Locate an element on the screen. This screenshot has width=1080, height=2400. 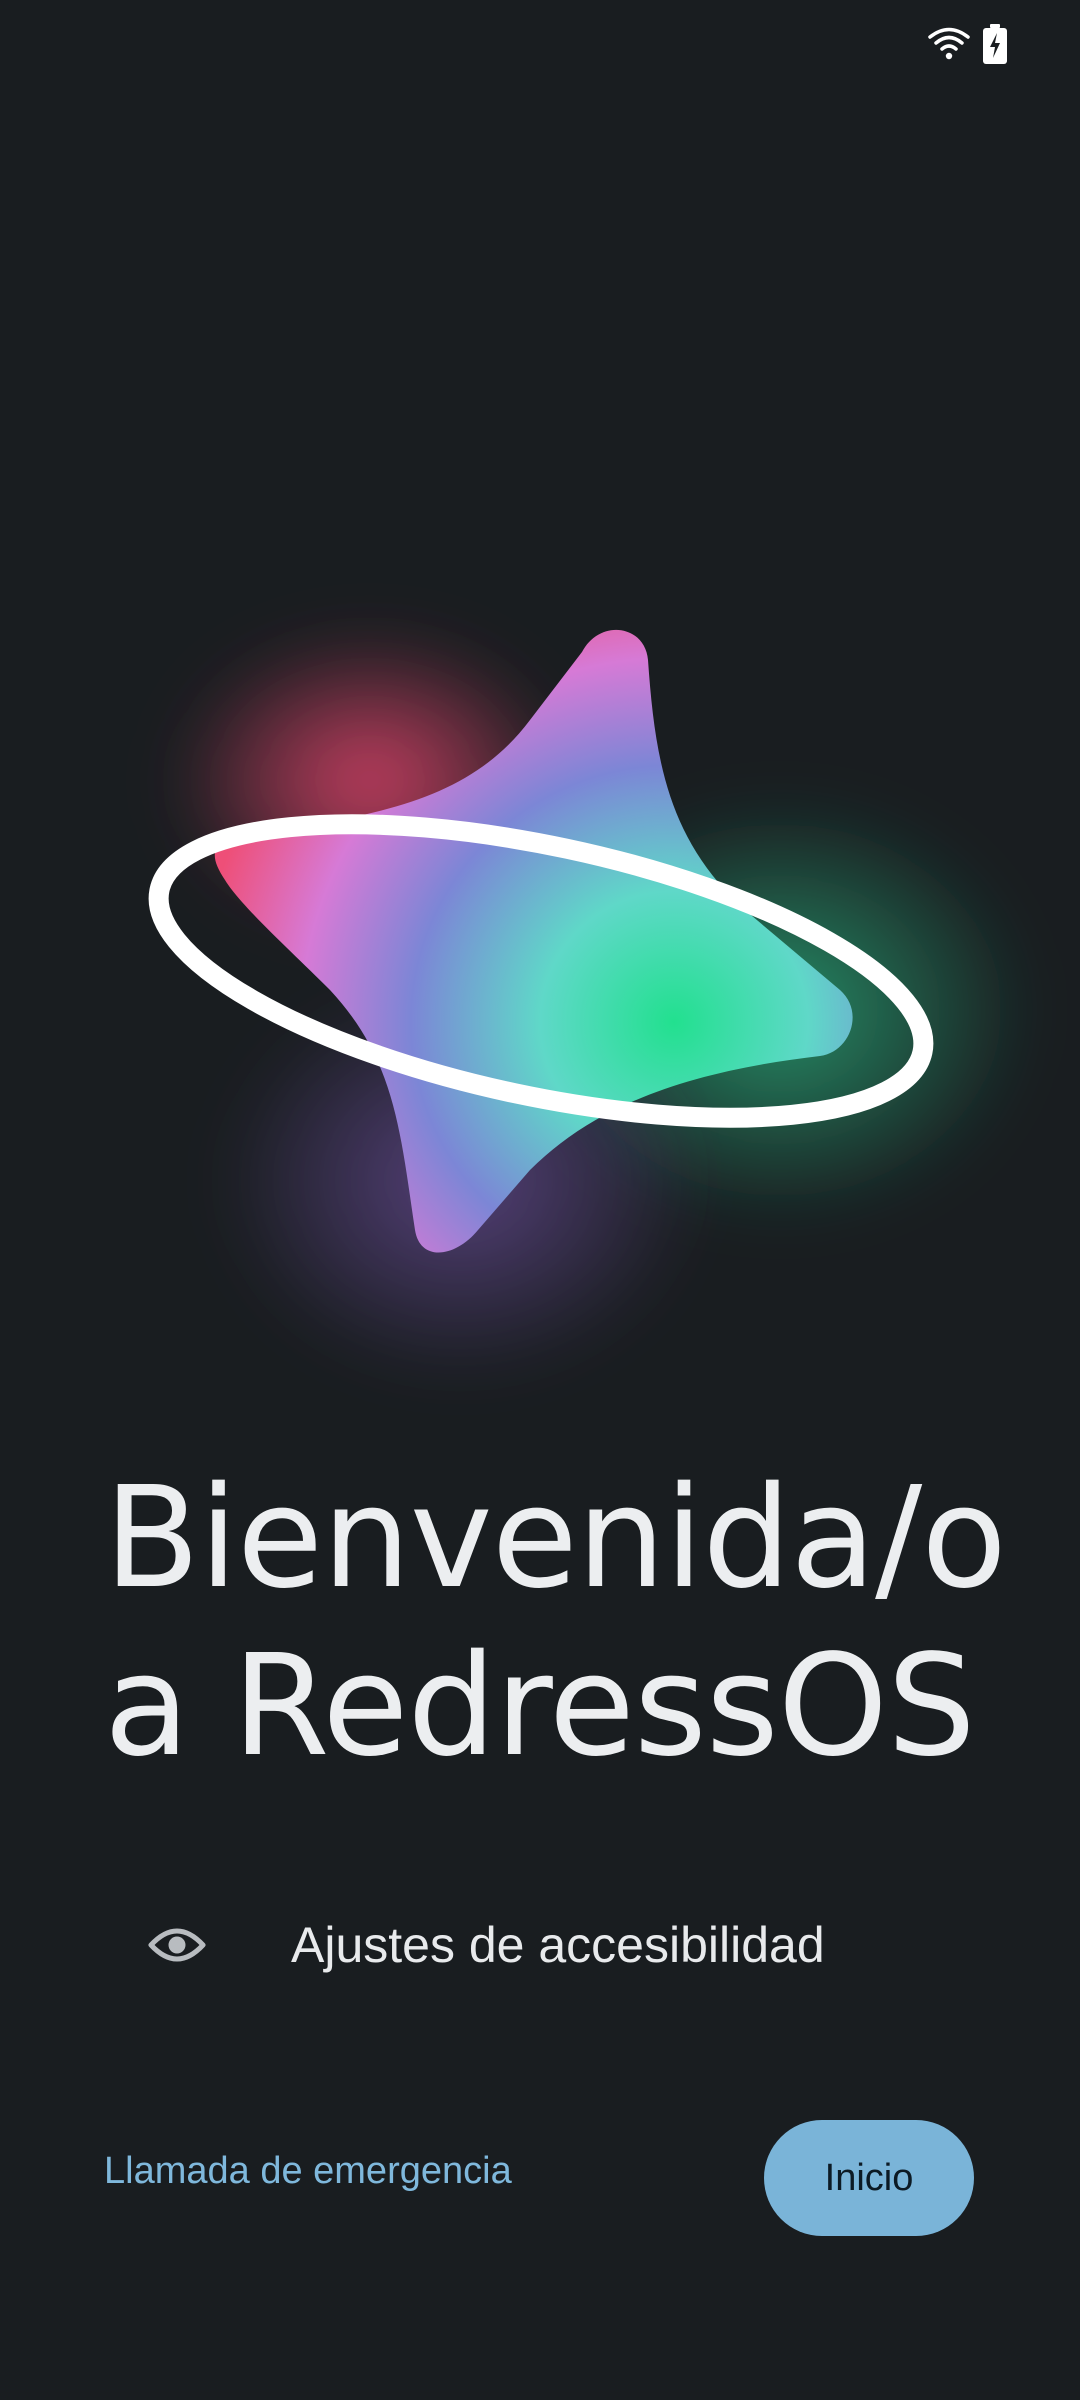
emergency-call-link: Llamada de emergencia is located at coordinates (308, 2171).